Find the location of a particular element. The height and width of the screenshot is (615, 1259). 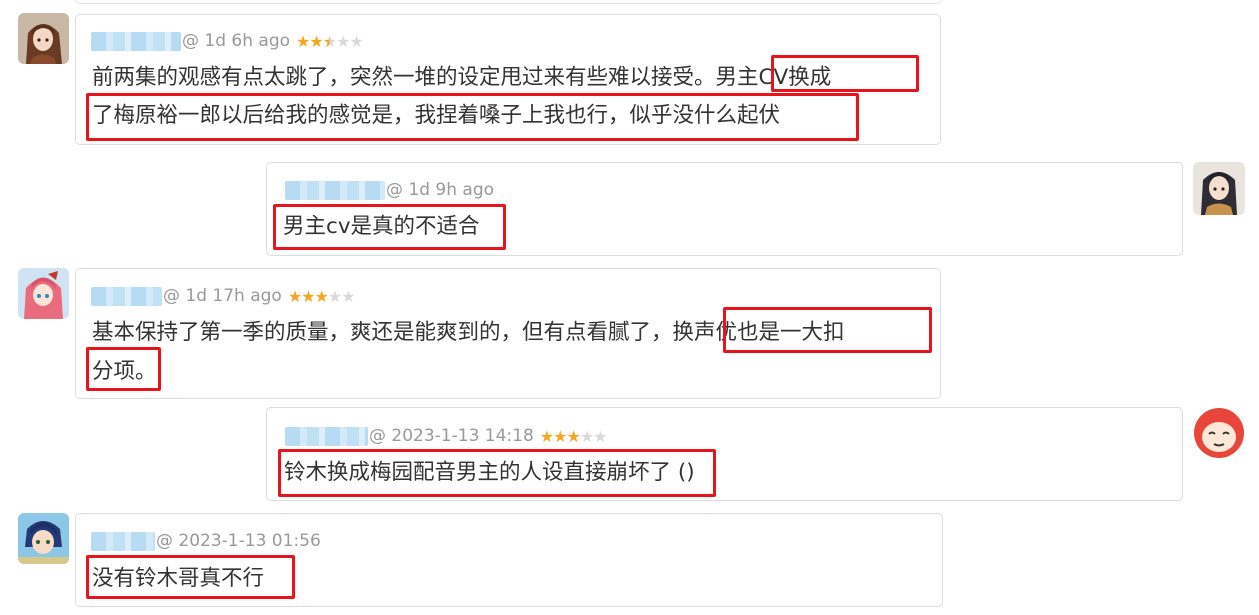

comment-1-text-plain: 前两集的观感有点太跳了，突然一堆的设定甩过来有些难以接受。 is located at coordinates (404, 77).